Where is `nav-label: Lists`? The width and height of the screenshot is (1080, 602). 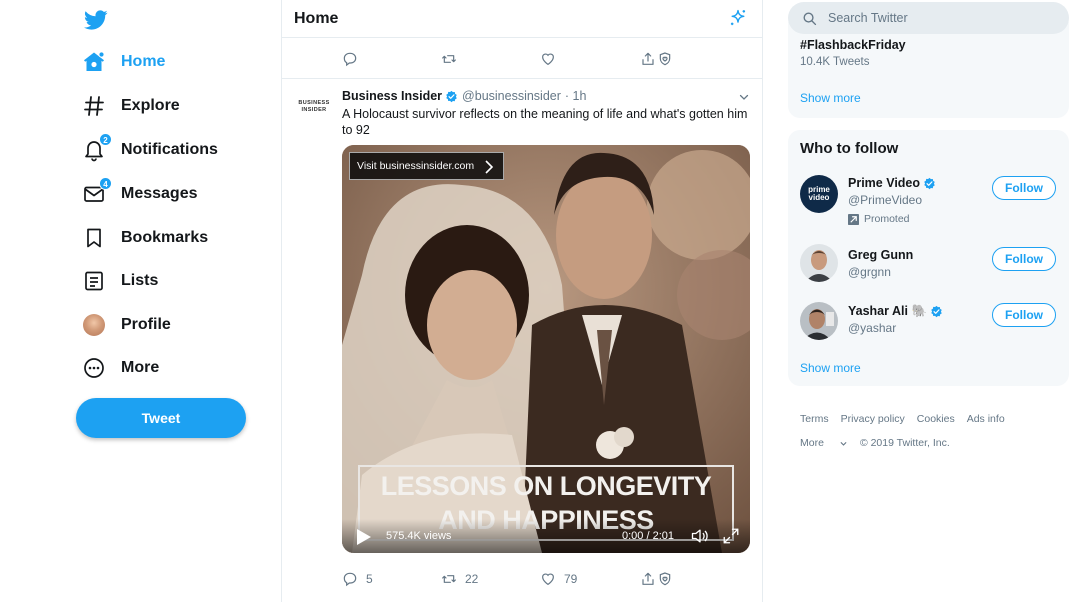
nav-label: Lists is located at coordinates (140, 280).